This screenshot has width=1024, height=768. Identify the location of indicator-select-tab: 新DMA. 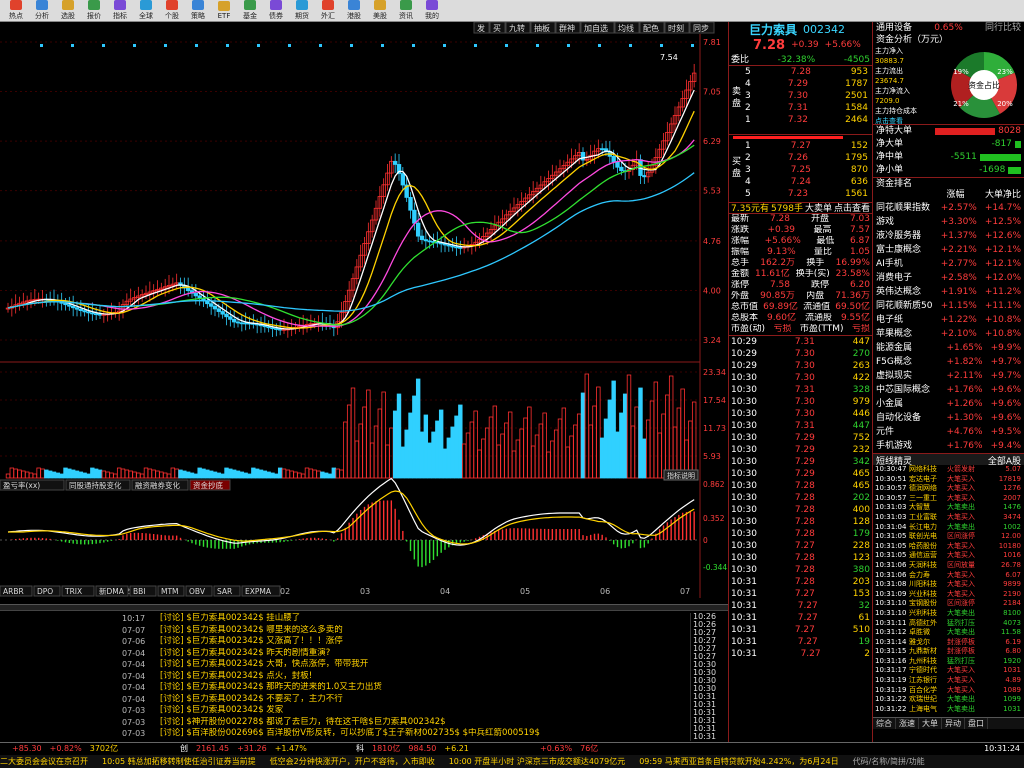
(112, 591).